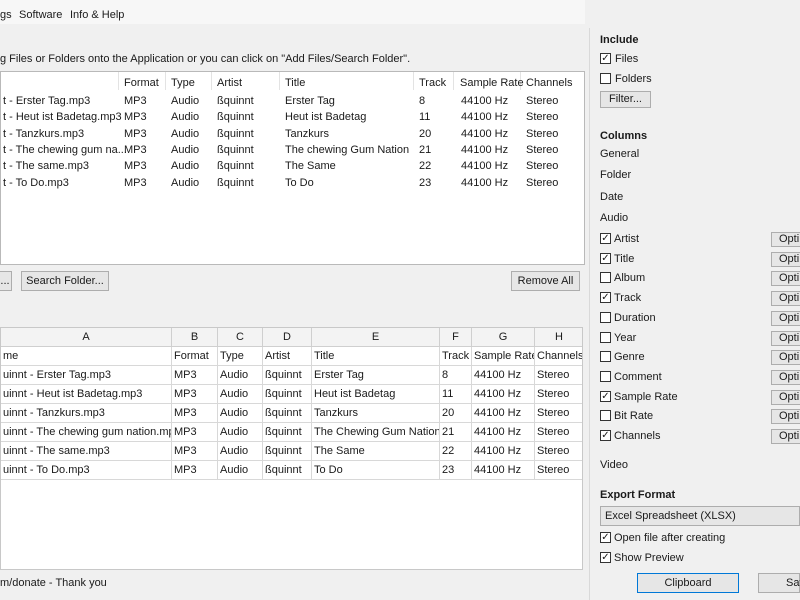  Describe the element at coordinates (669, 538) in the screenshot. I see `open-after-label: Open file after creating` at that location.